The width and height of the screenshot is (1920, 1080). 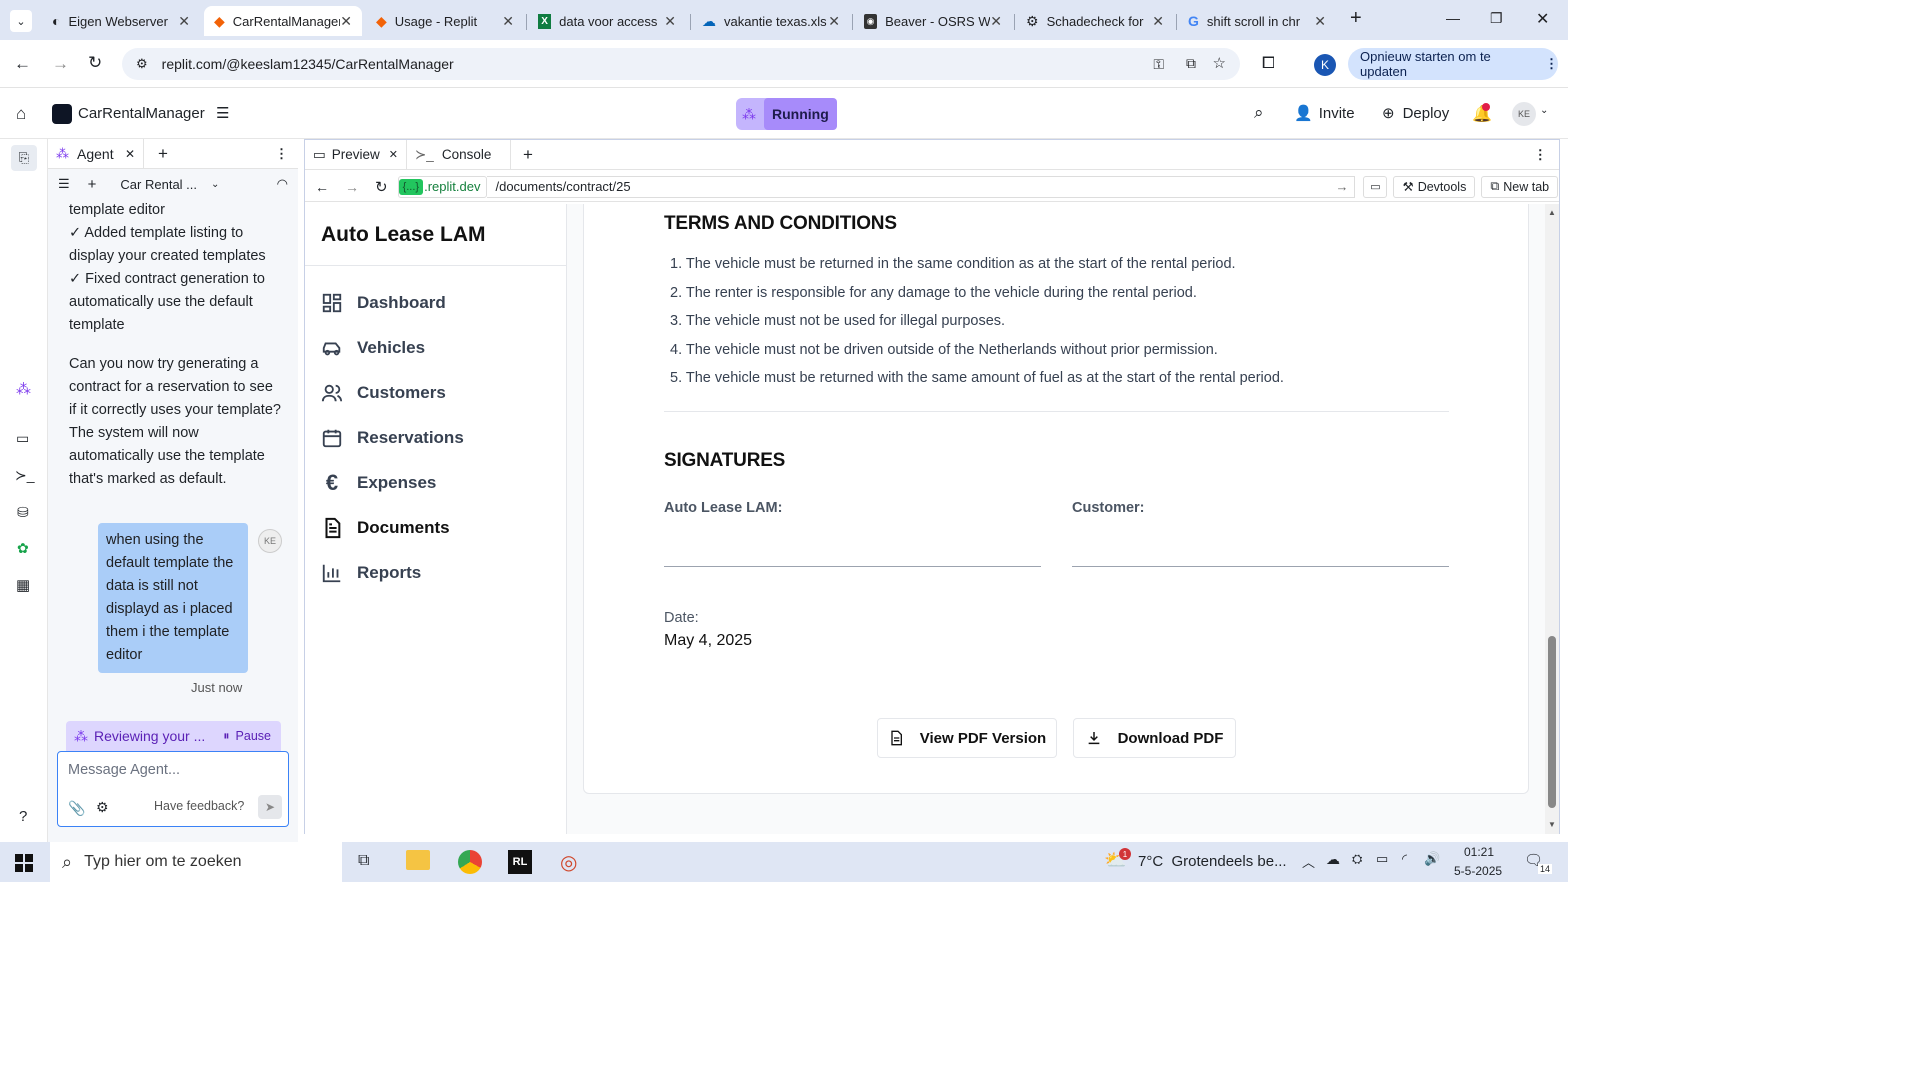 What do you see at coordinates (1496, 18) in the screenshot?
I see `restore-button: ❐` at bounding box center [1496, 18].